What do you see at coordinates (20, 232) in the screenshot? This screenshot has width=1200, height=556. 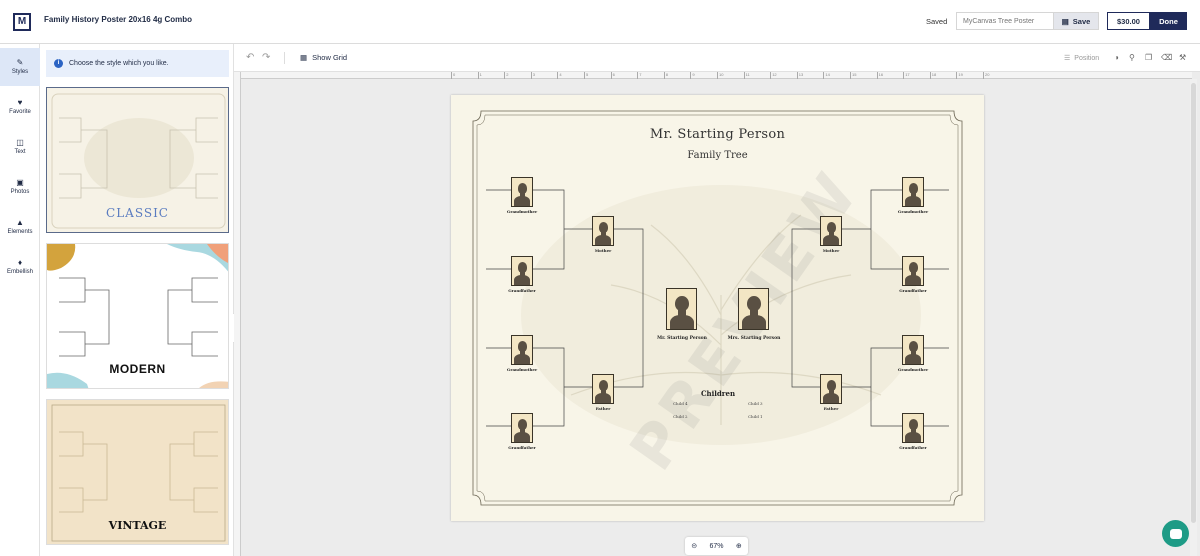 I see `sidebar-item-label: Elements` at bounding box center [20, 232].